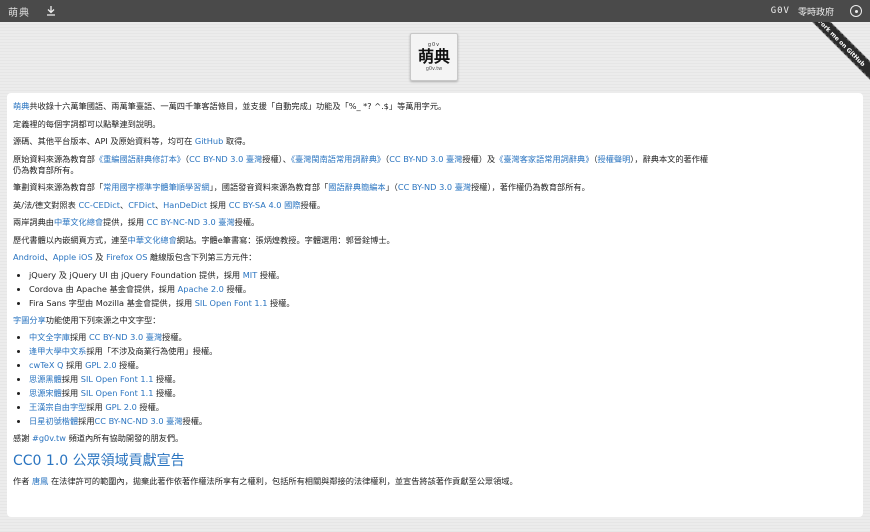 The image size is (870, 532). Describe the element at coordinates (140, 159) in the screenshot. I see `revised-dict-link: 《重編國語辭典修訂本》` at that location.